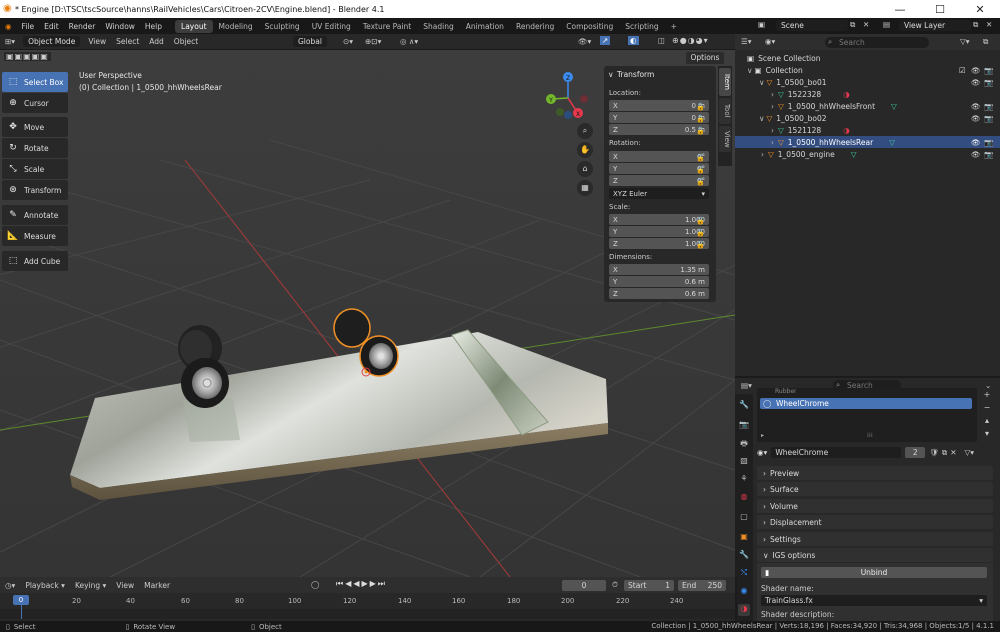 The width and height of the screenshot is (1000, 632). I want to click on tab-texture-paint: Texture Paint, so click(387, 26).